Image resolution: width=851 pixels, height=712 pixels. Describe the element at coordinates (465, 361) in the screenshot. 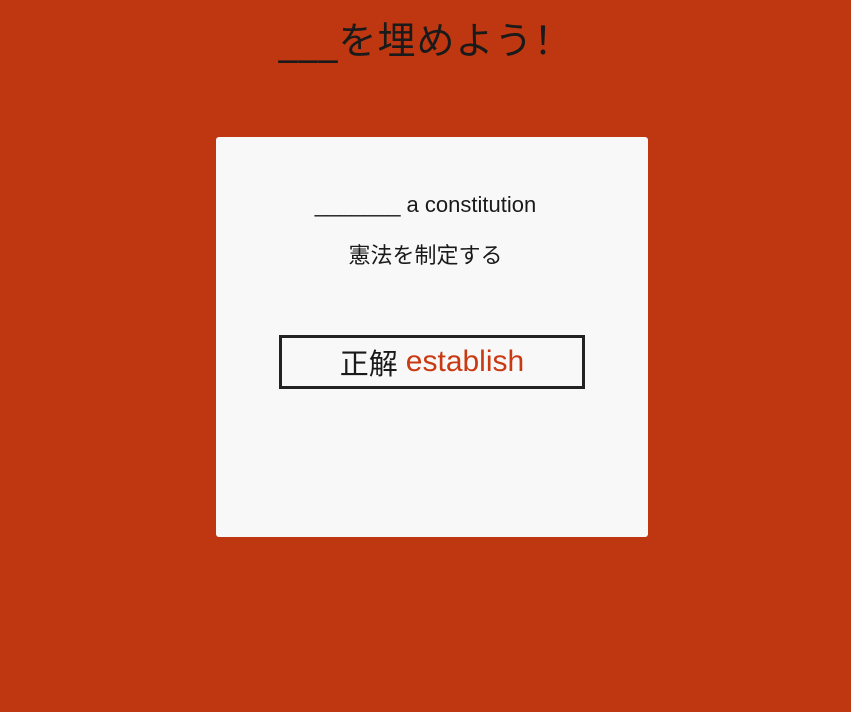

I see `answer-word: establish` at that location.